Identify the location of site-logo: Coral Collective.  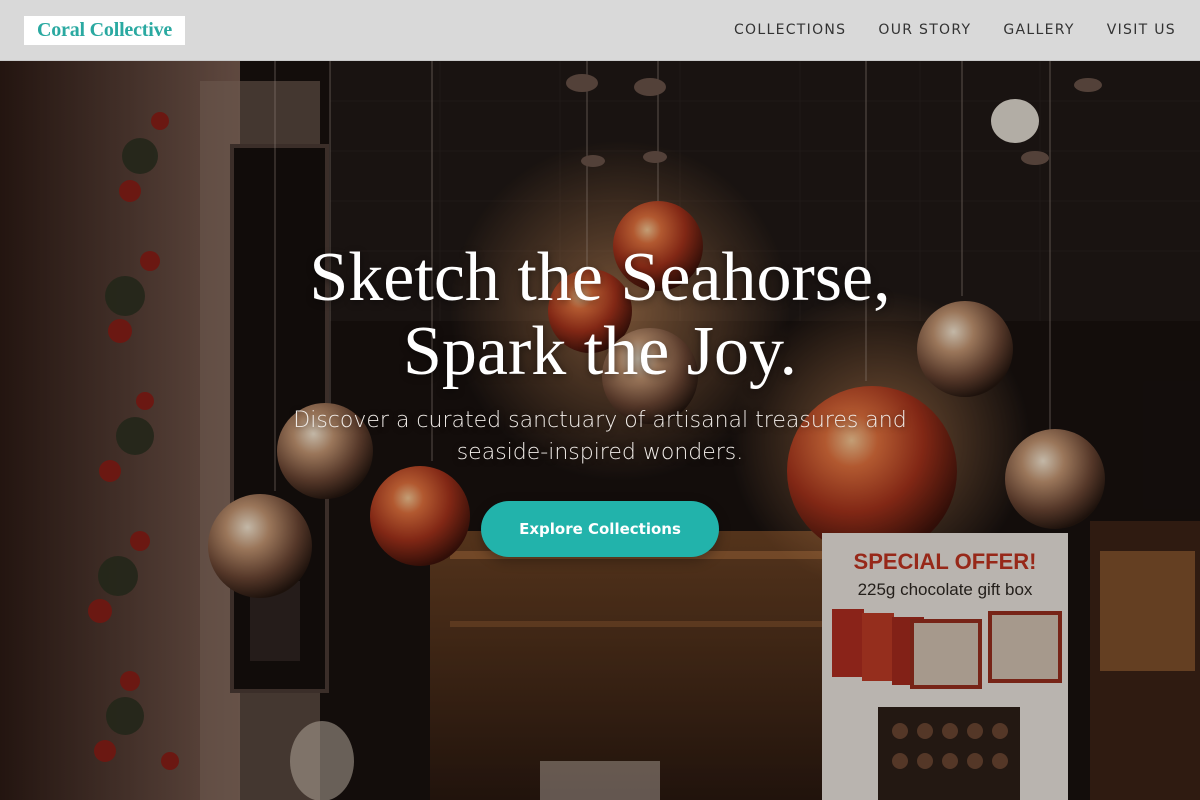
(105, 30).